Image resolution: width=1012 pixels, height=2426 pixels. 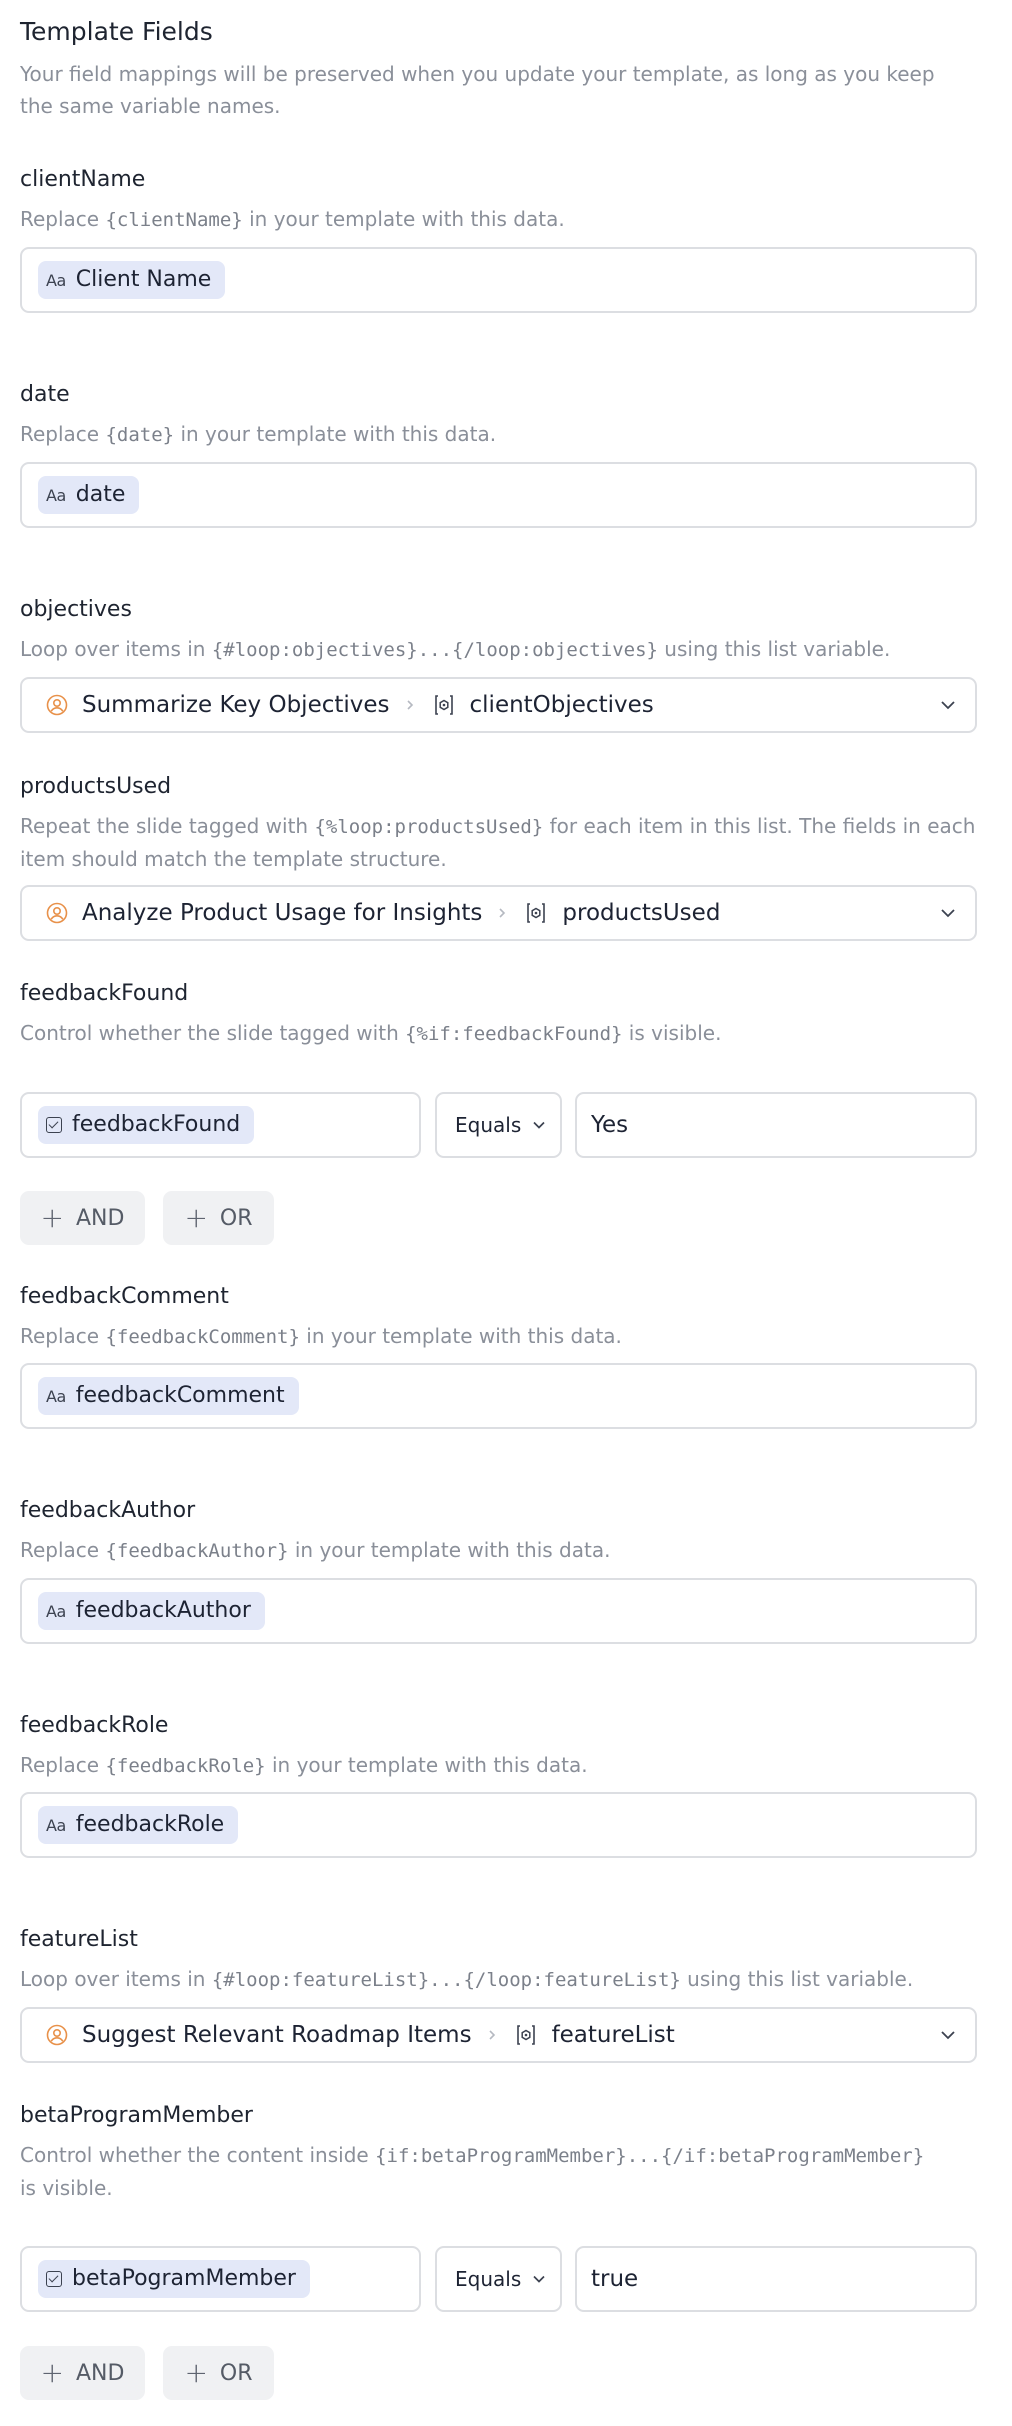 I want to click on source-step-name: Analyze Product Usage for Insights, so click(x=282, y=913).